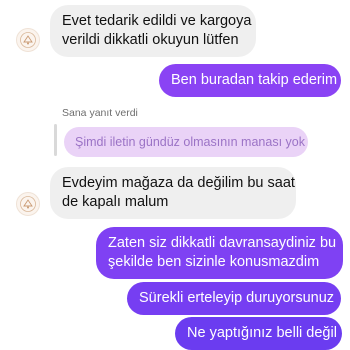 The width and height of the screenshot is (350, 350). I want to click on message-line: Sürekli erteleyip duruyorsunuz, so click(237, 298).